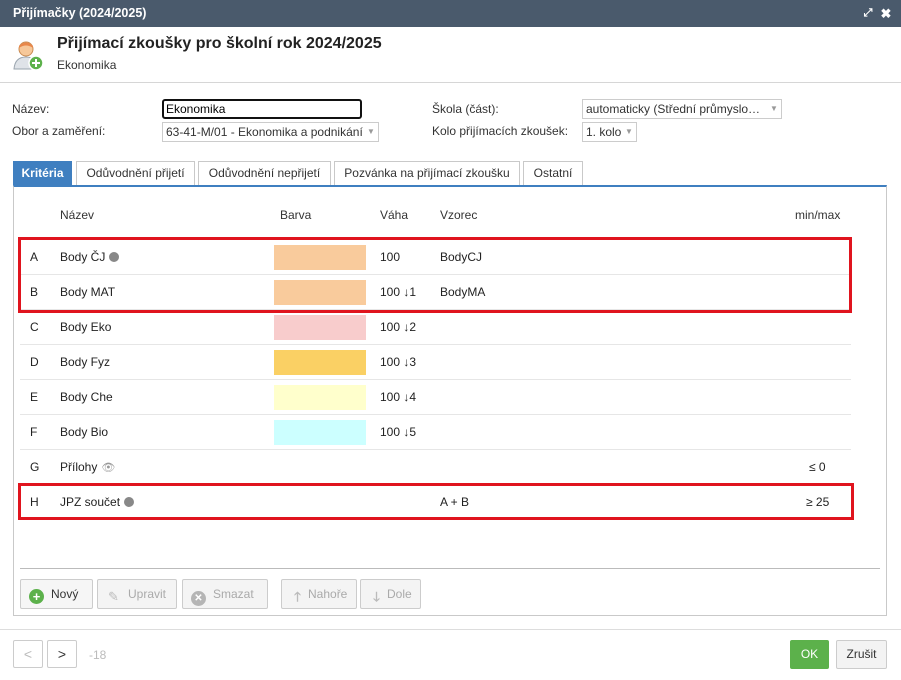  Describe the element at coordinates (59, 131) in the screenshot. I see `obor-label: Obor a zaměření:` at that location.